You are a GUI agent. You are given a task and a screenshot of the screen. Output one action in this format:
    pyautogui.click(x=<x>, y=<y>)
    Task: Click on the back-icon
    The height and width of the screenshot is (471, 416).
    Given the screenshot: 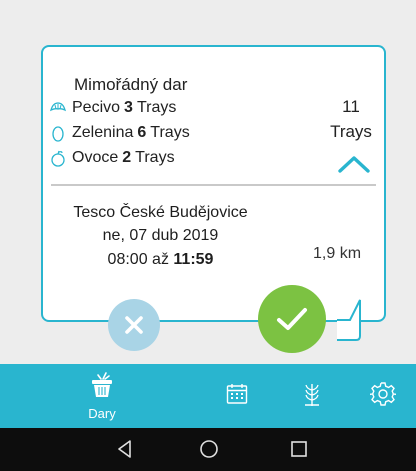 What is the action you would take?
    pyautogui.click(x=125, y=451)
    